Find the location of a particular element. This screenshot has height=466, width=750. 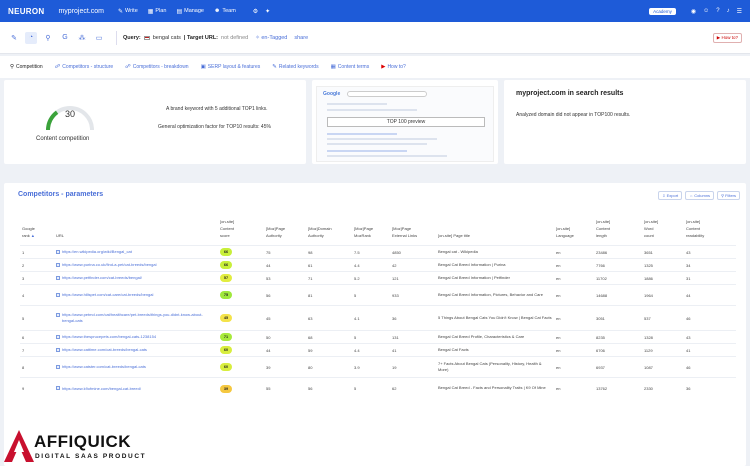

google-rank: 6 is located at coordinates (37, 337).